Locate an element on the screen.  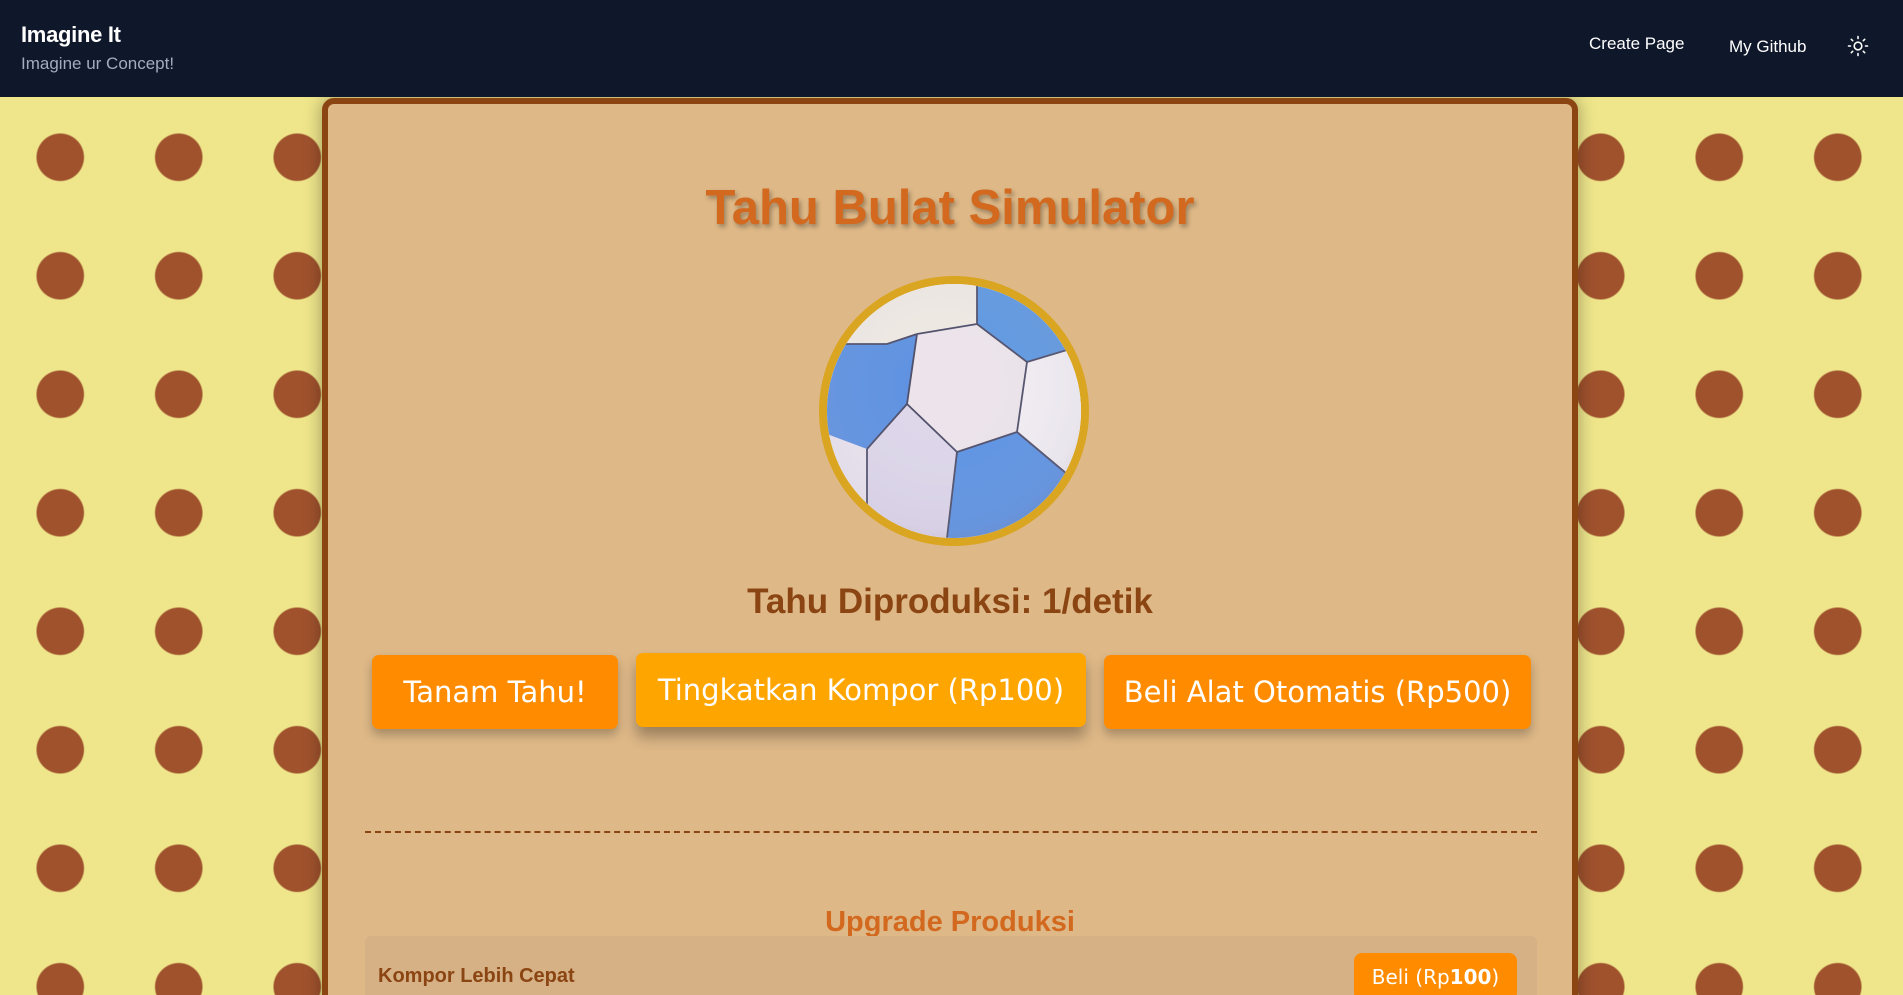
game-title: Tahu Bulat Simulator is located at coordinates (950, 208).